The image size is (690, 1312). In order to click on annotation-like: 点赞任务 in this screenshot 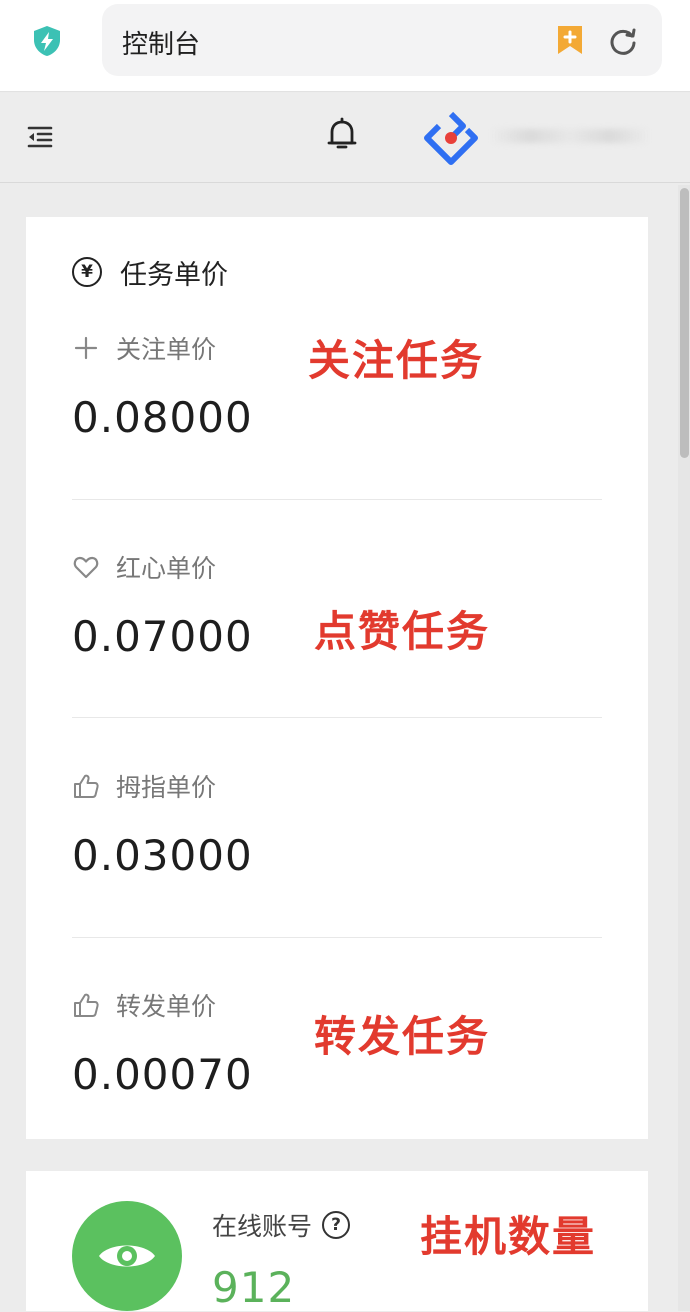, I will do `click(402, 631)`.